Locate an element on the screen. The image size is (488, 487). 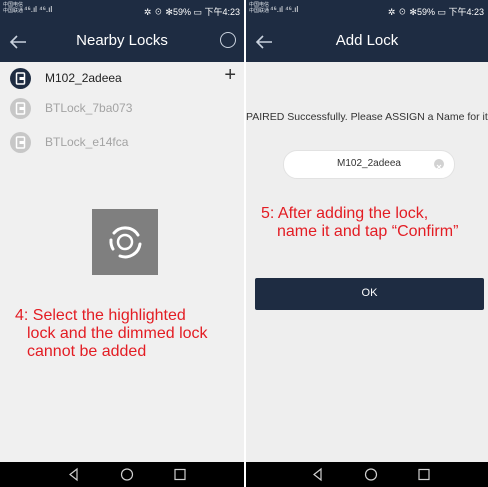
page-title: Add Lock is located at coordinates (367, 40).